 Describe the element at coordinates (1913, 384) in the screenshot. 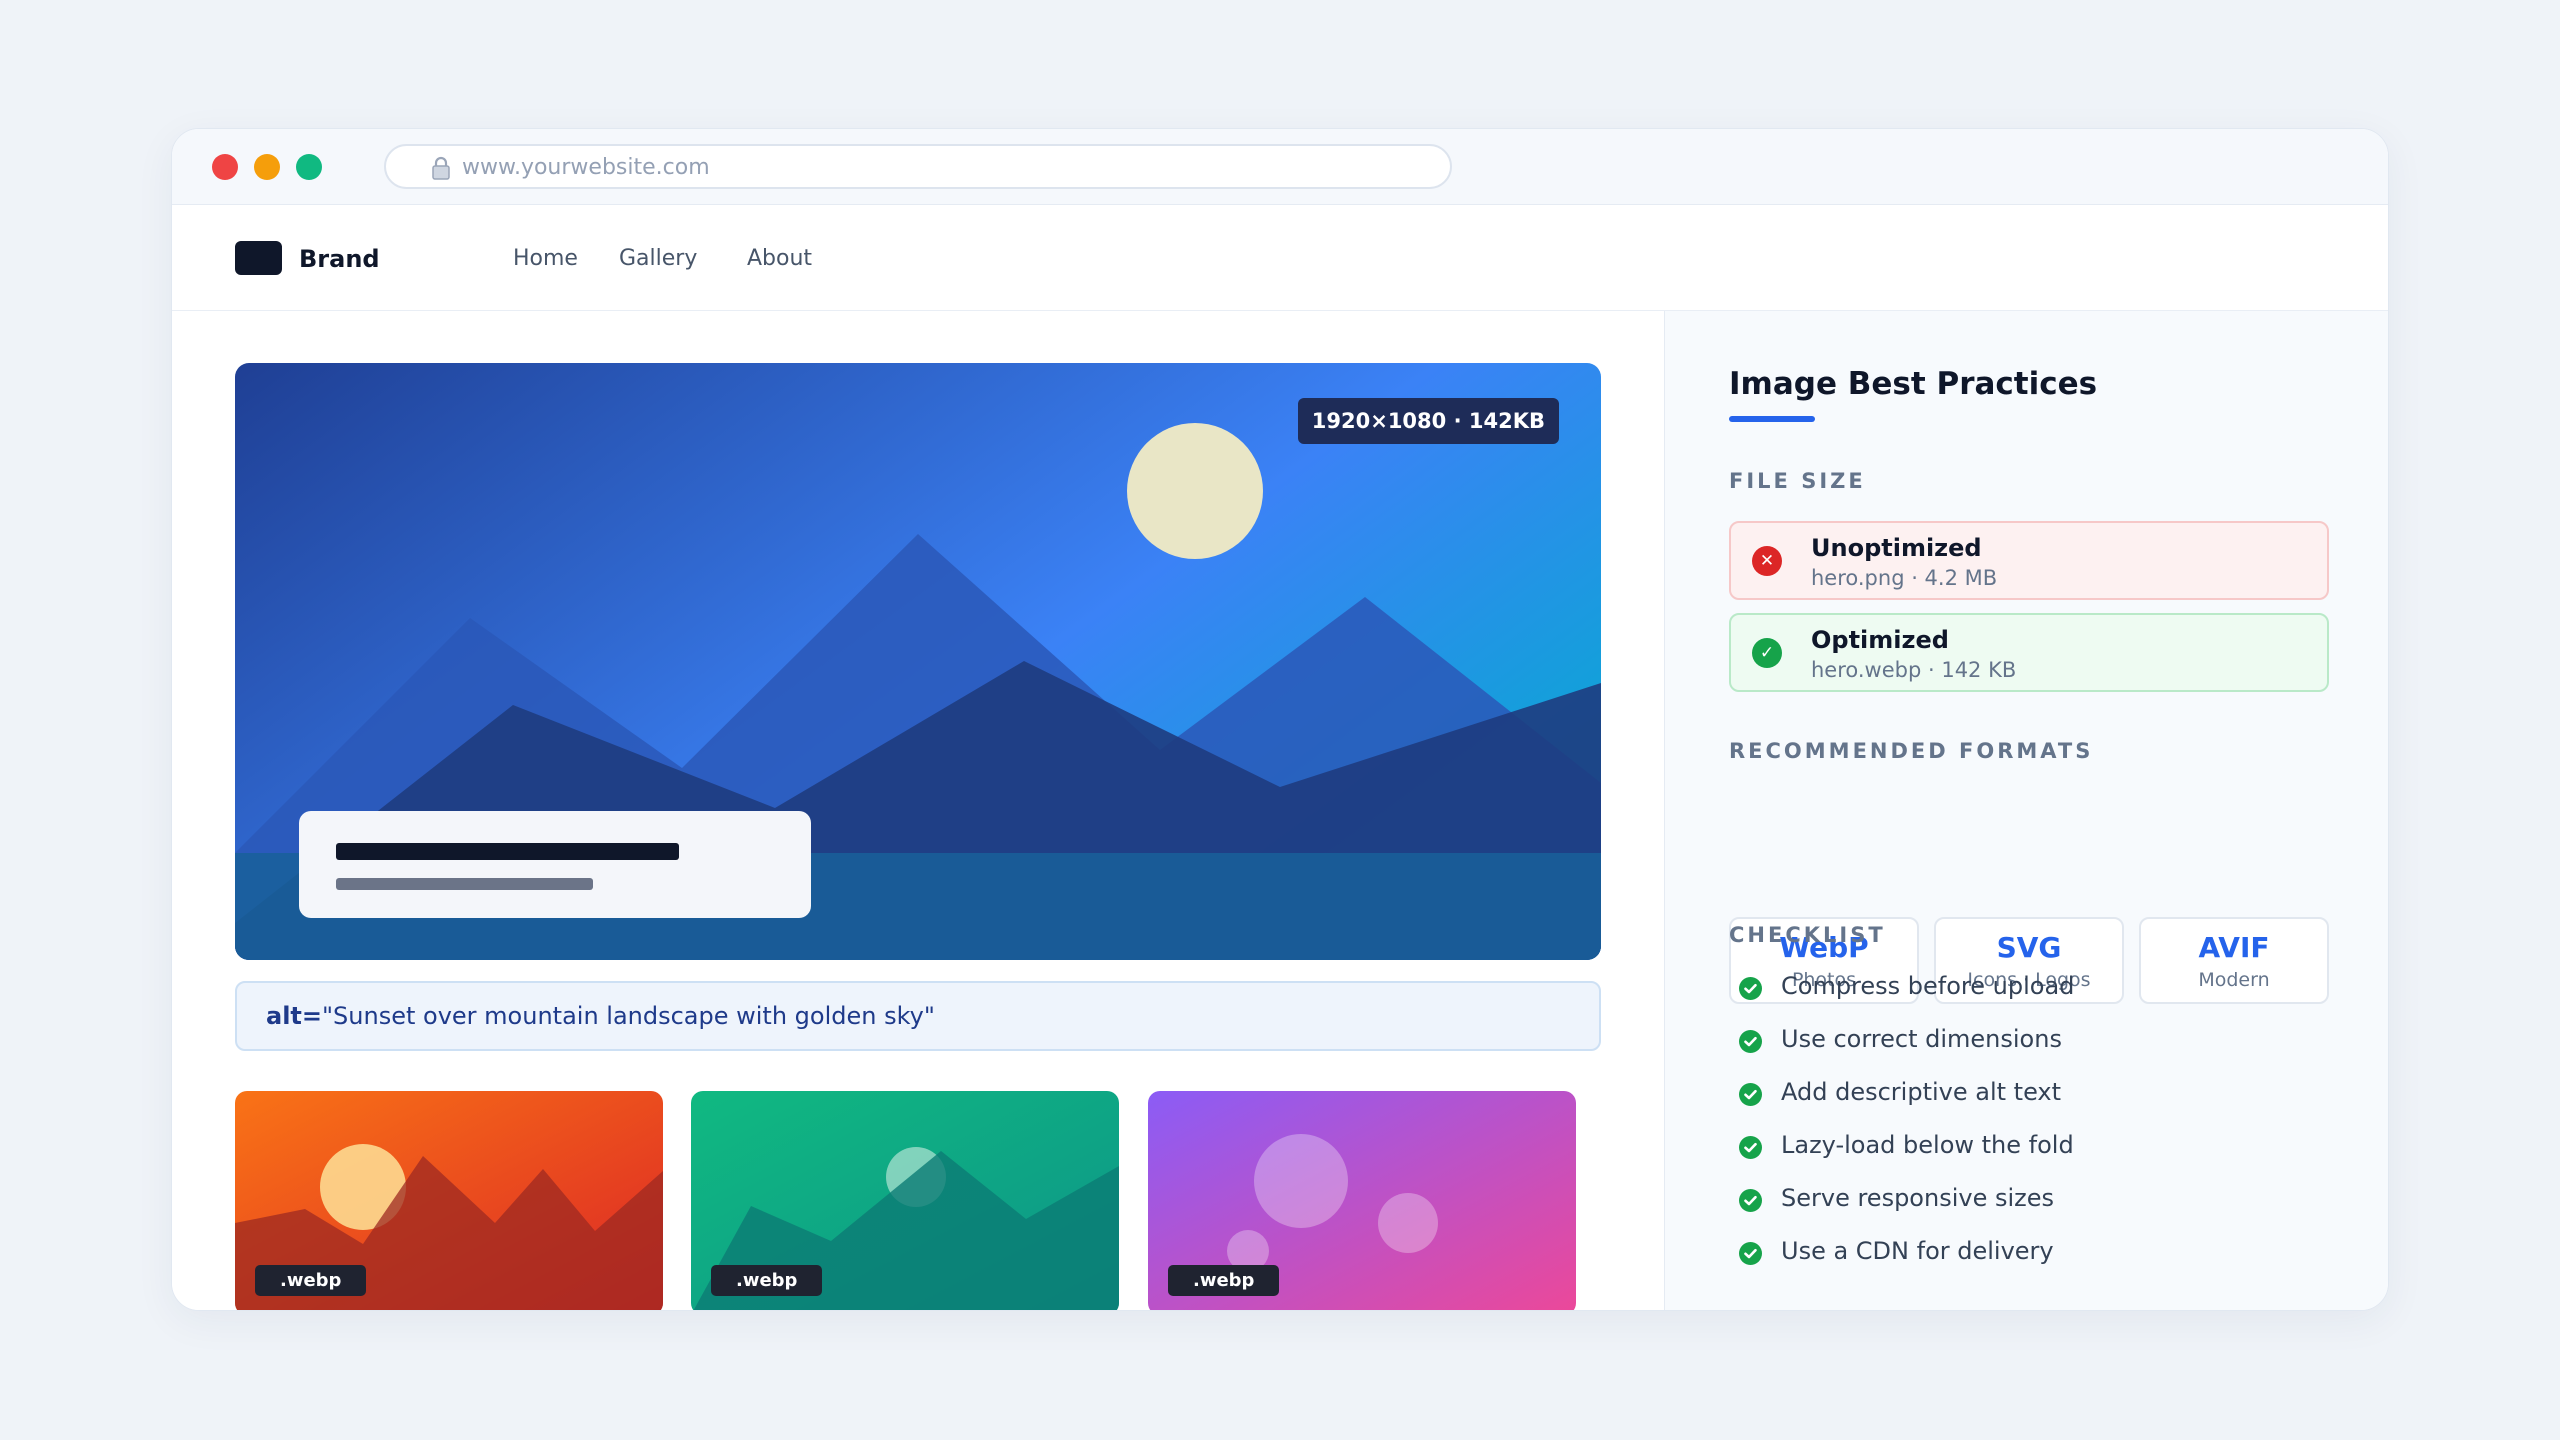

I see `sidebar-title: Image Best Practices` at that location.